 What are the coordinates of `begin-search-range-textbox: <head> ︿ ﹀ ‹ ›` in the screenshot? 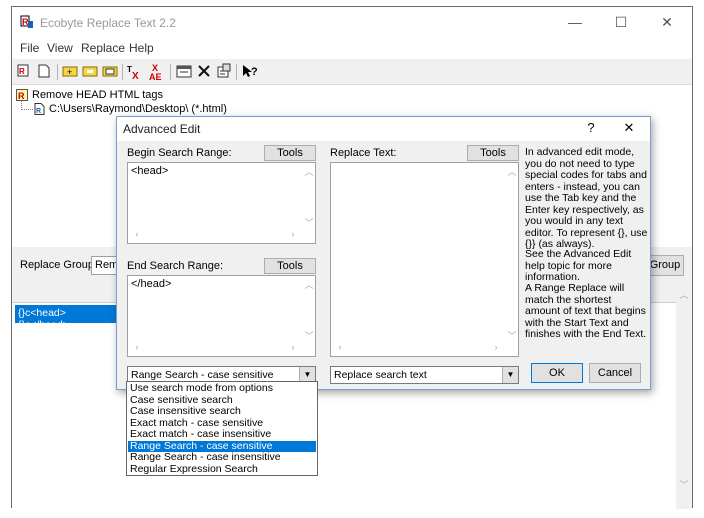 It's located at (221, 203).